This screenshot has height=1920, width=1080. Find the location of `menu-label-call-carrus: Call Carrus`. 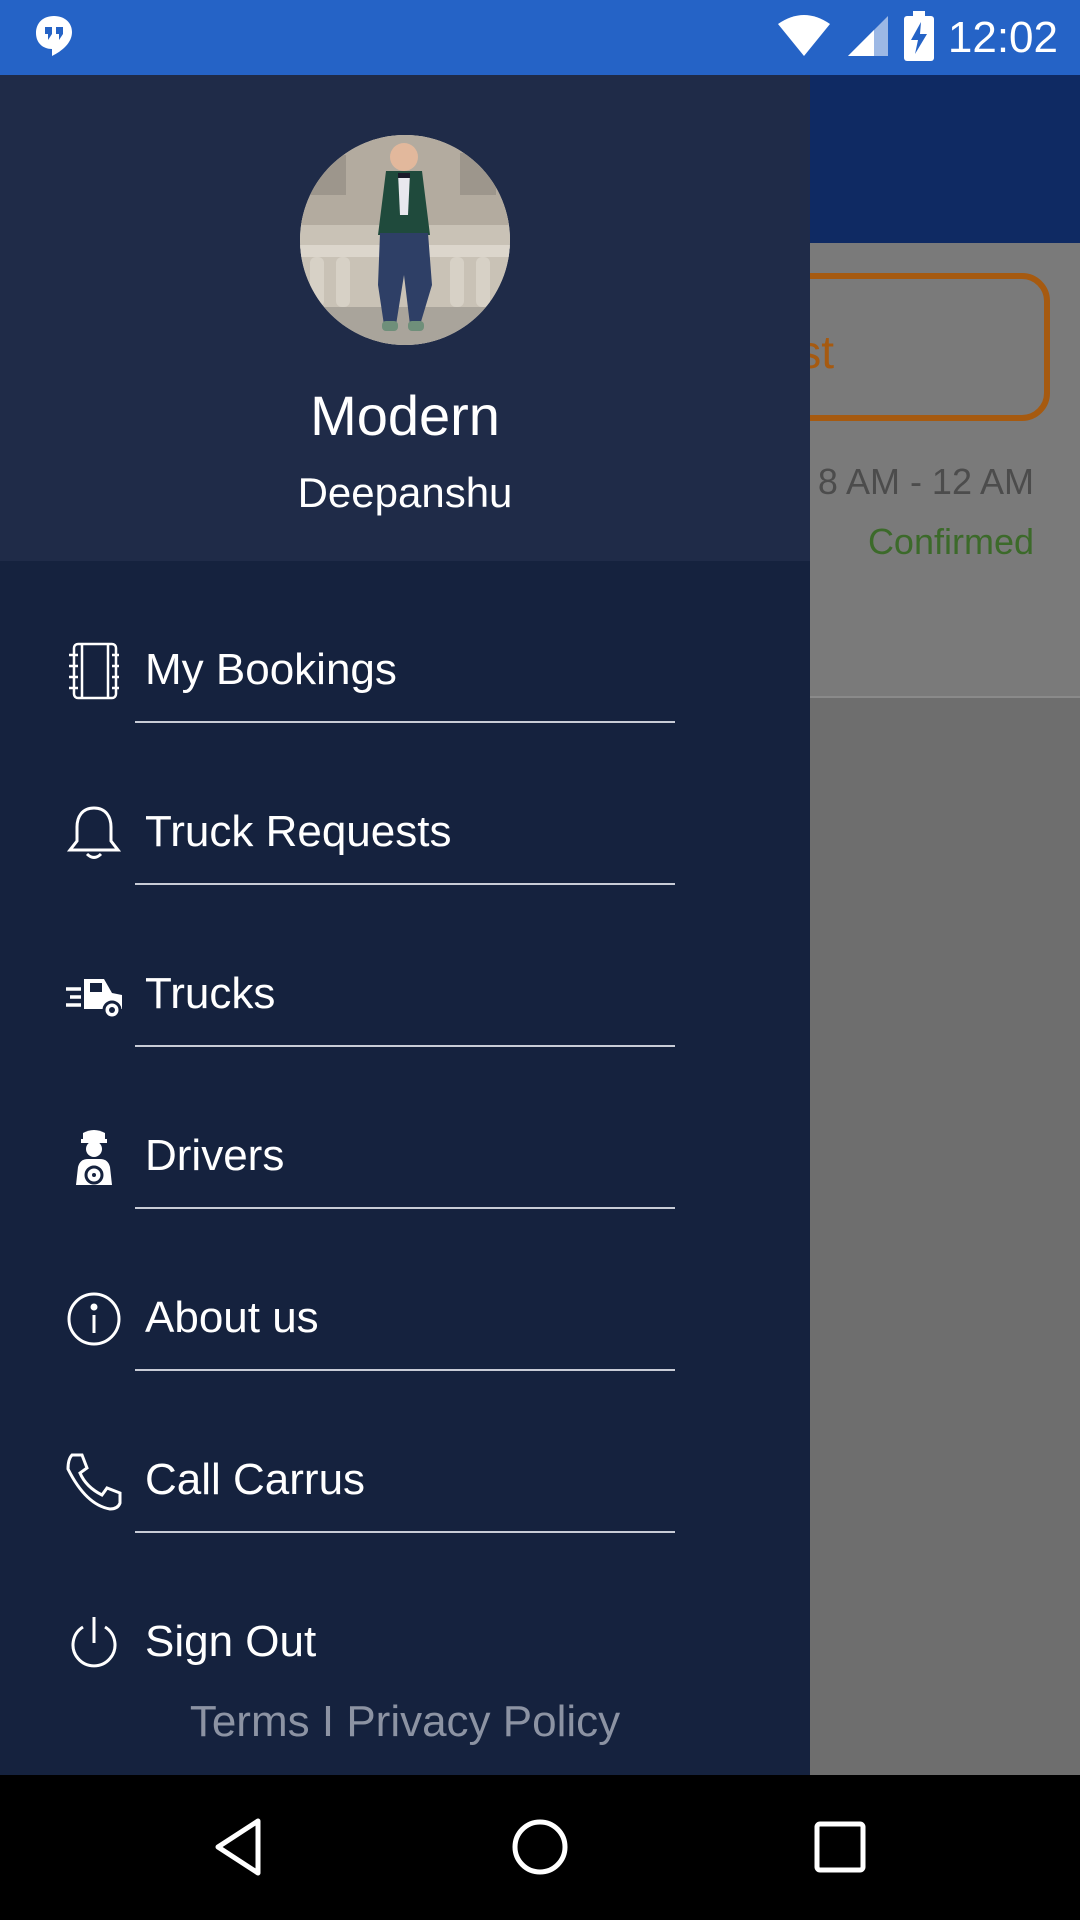

menu-label-call-carrus: Call Carrus is located at coordinates (255, 1479).